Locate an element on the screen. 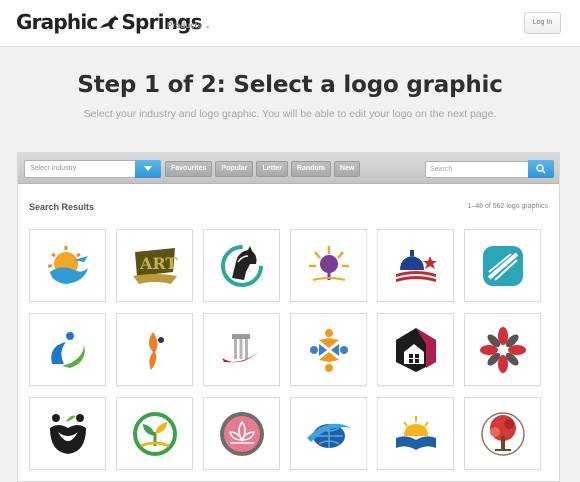 This screenshot has height=482, width=580. plant-circle-logo-icon is located at coordinates (155, 434).